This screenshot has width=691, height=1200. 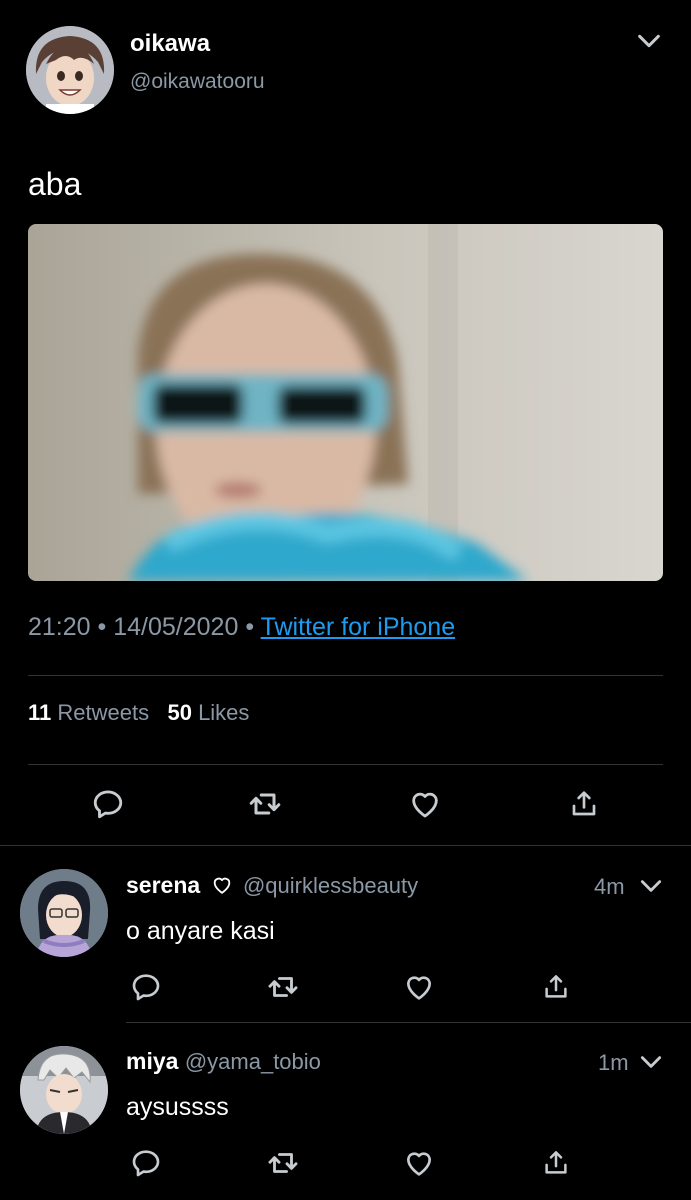 I want to click on likes-count: 50, so click(x=179, y=712).